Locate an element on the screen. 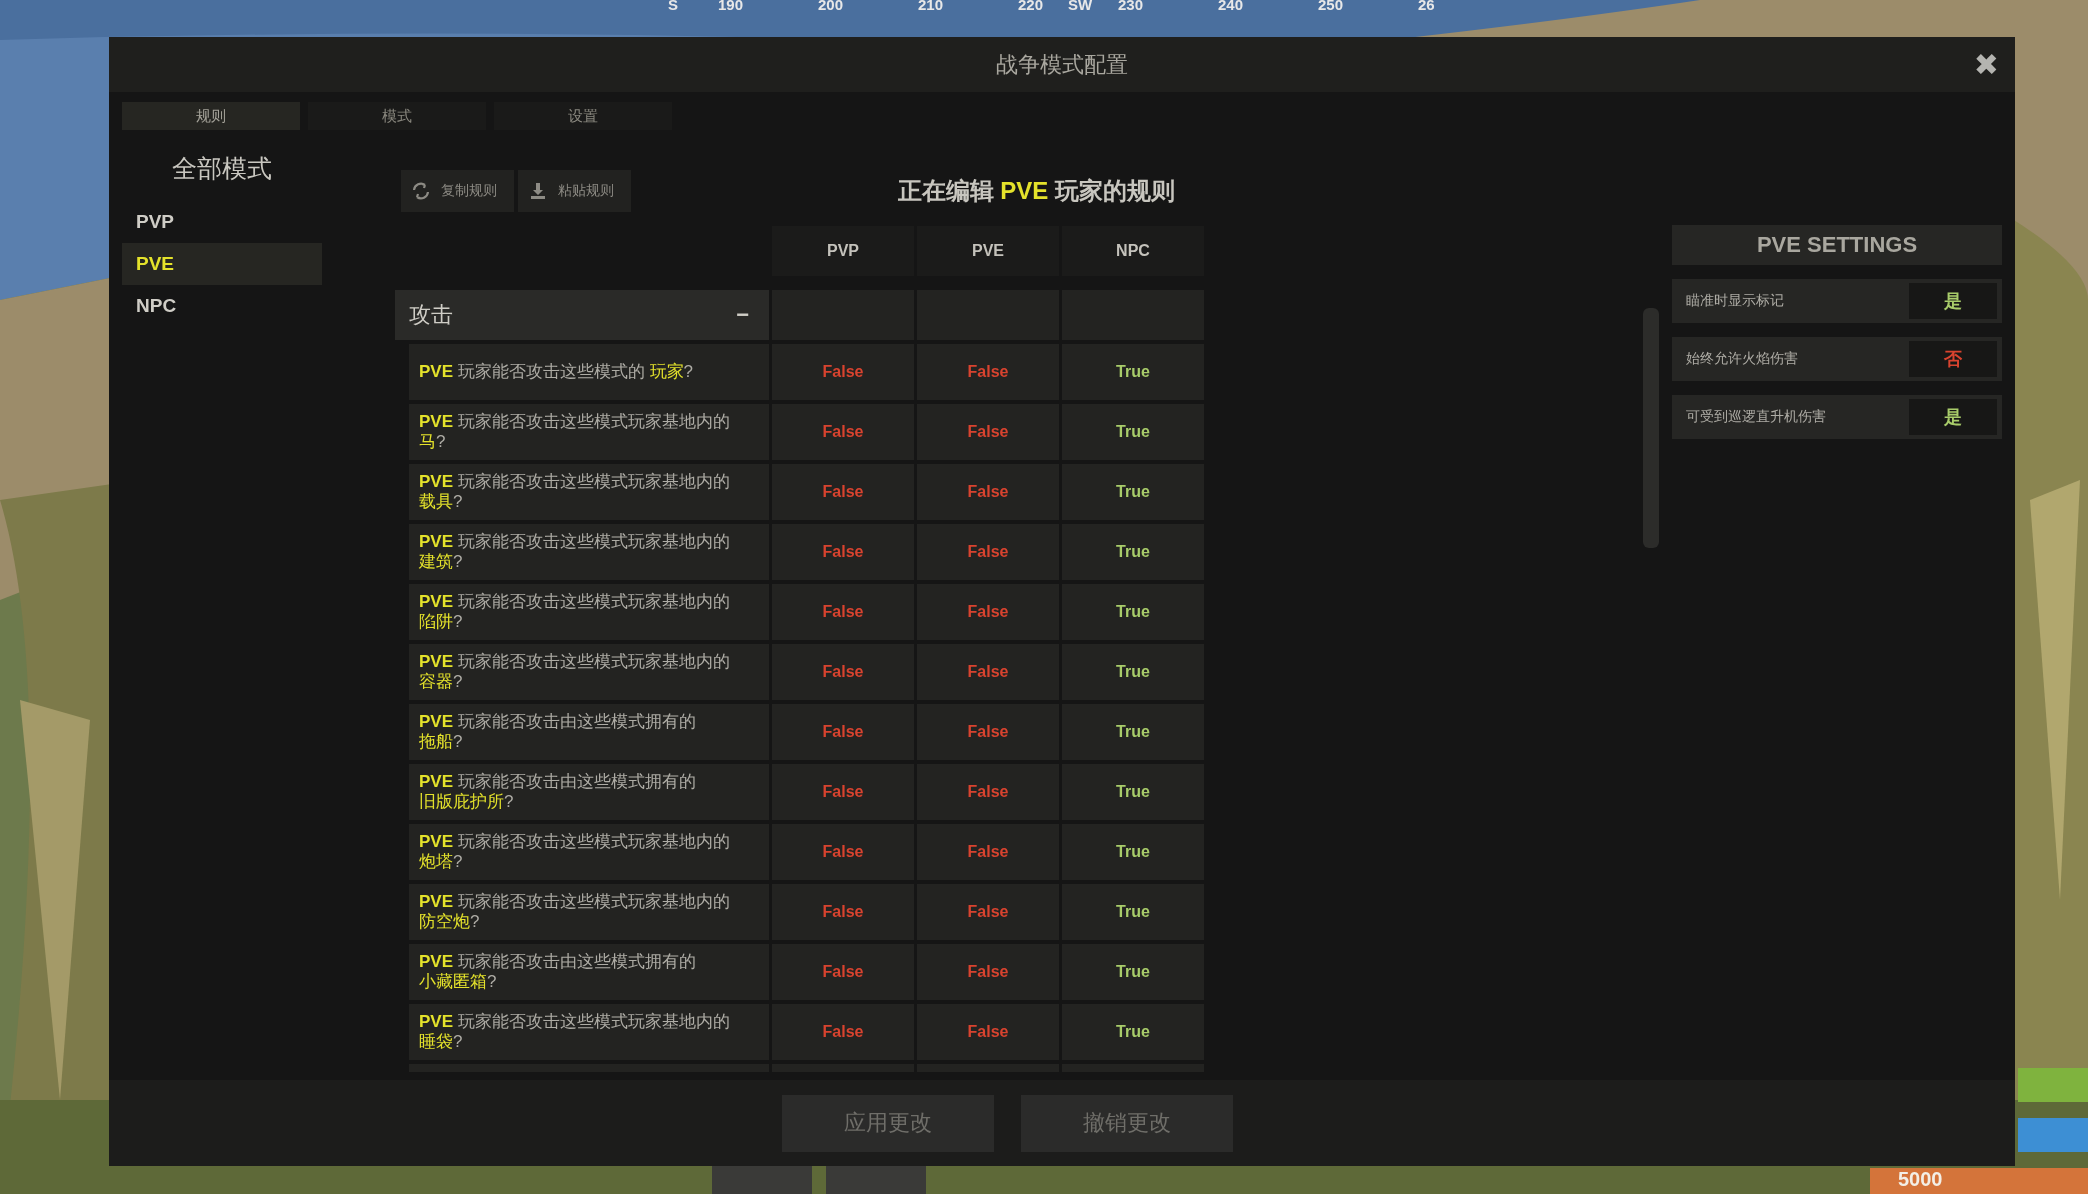  rule-text: PVE 玩家能否攻击由这些模式拥有的 拖船? is located at coordinates (558, 732).